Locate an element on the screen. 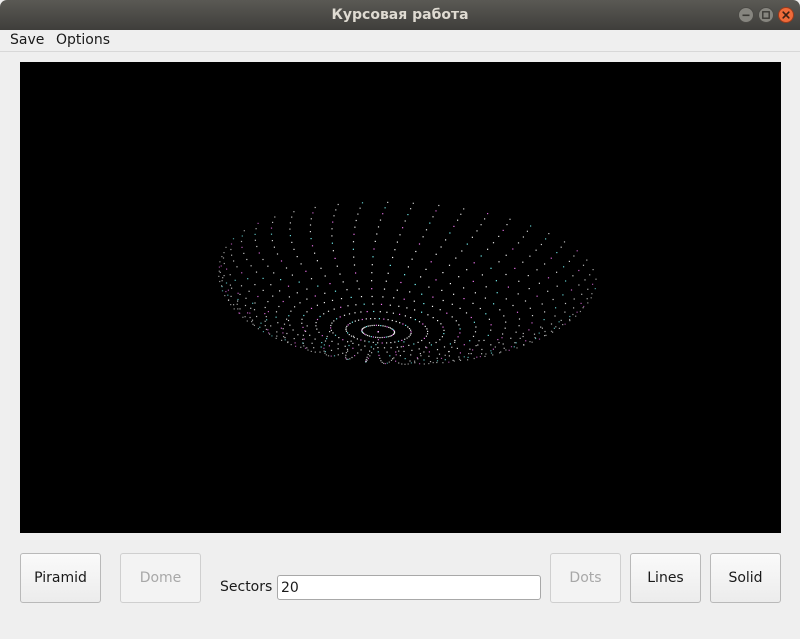 Image resolution: width=800 pixels, height=639 pixels. piramid-button: Piramid is located at coordinates (60, 578).